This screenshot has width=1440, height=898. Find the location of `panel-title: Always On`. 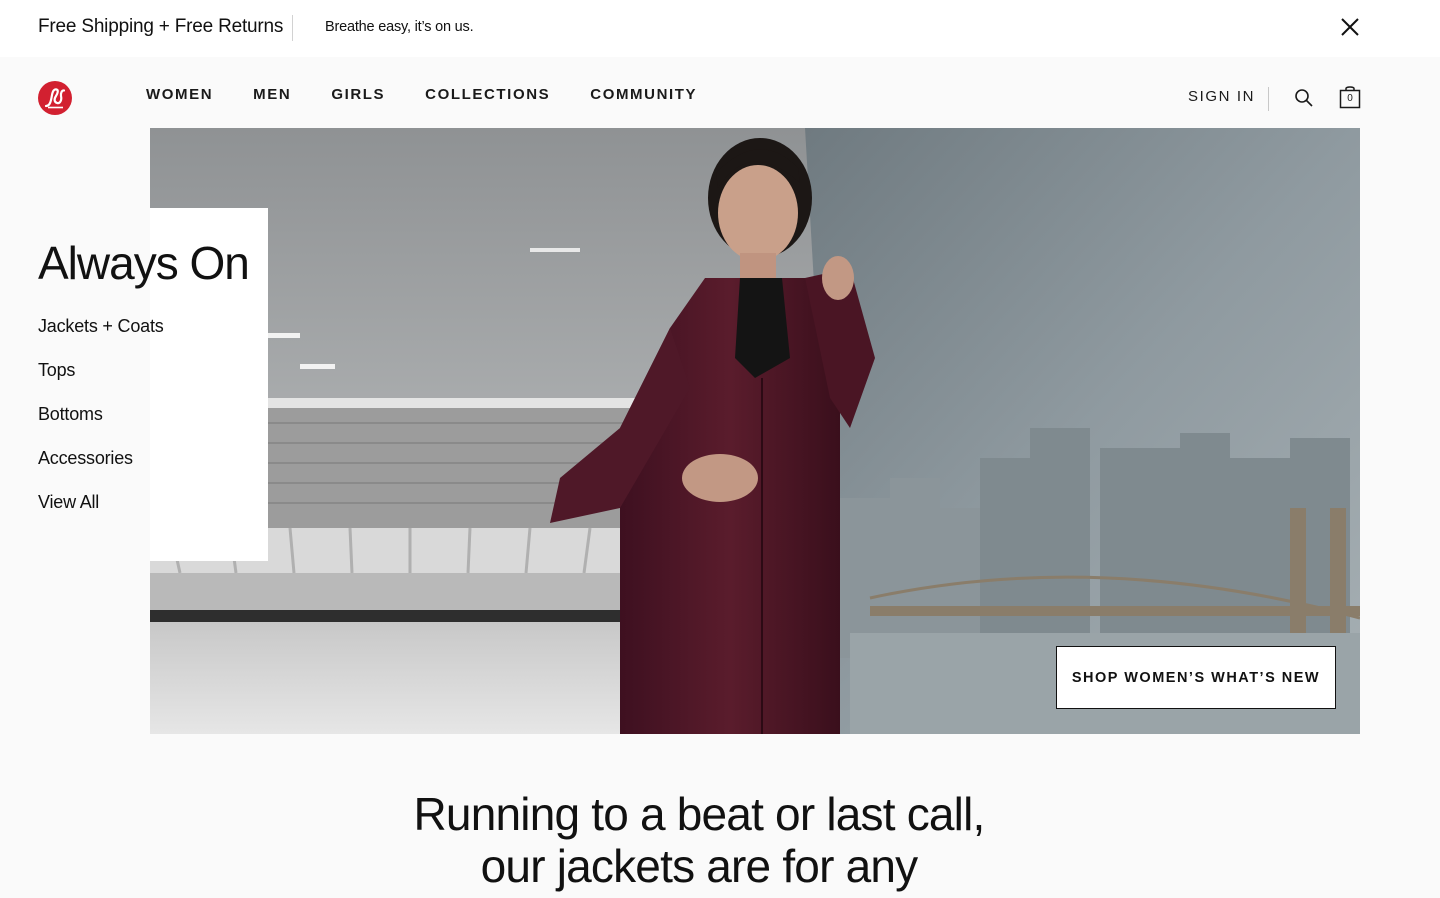

panel-title: Always On is located at coordinates (144, 263).